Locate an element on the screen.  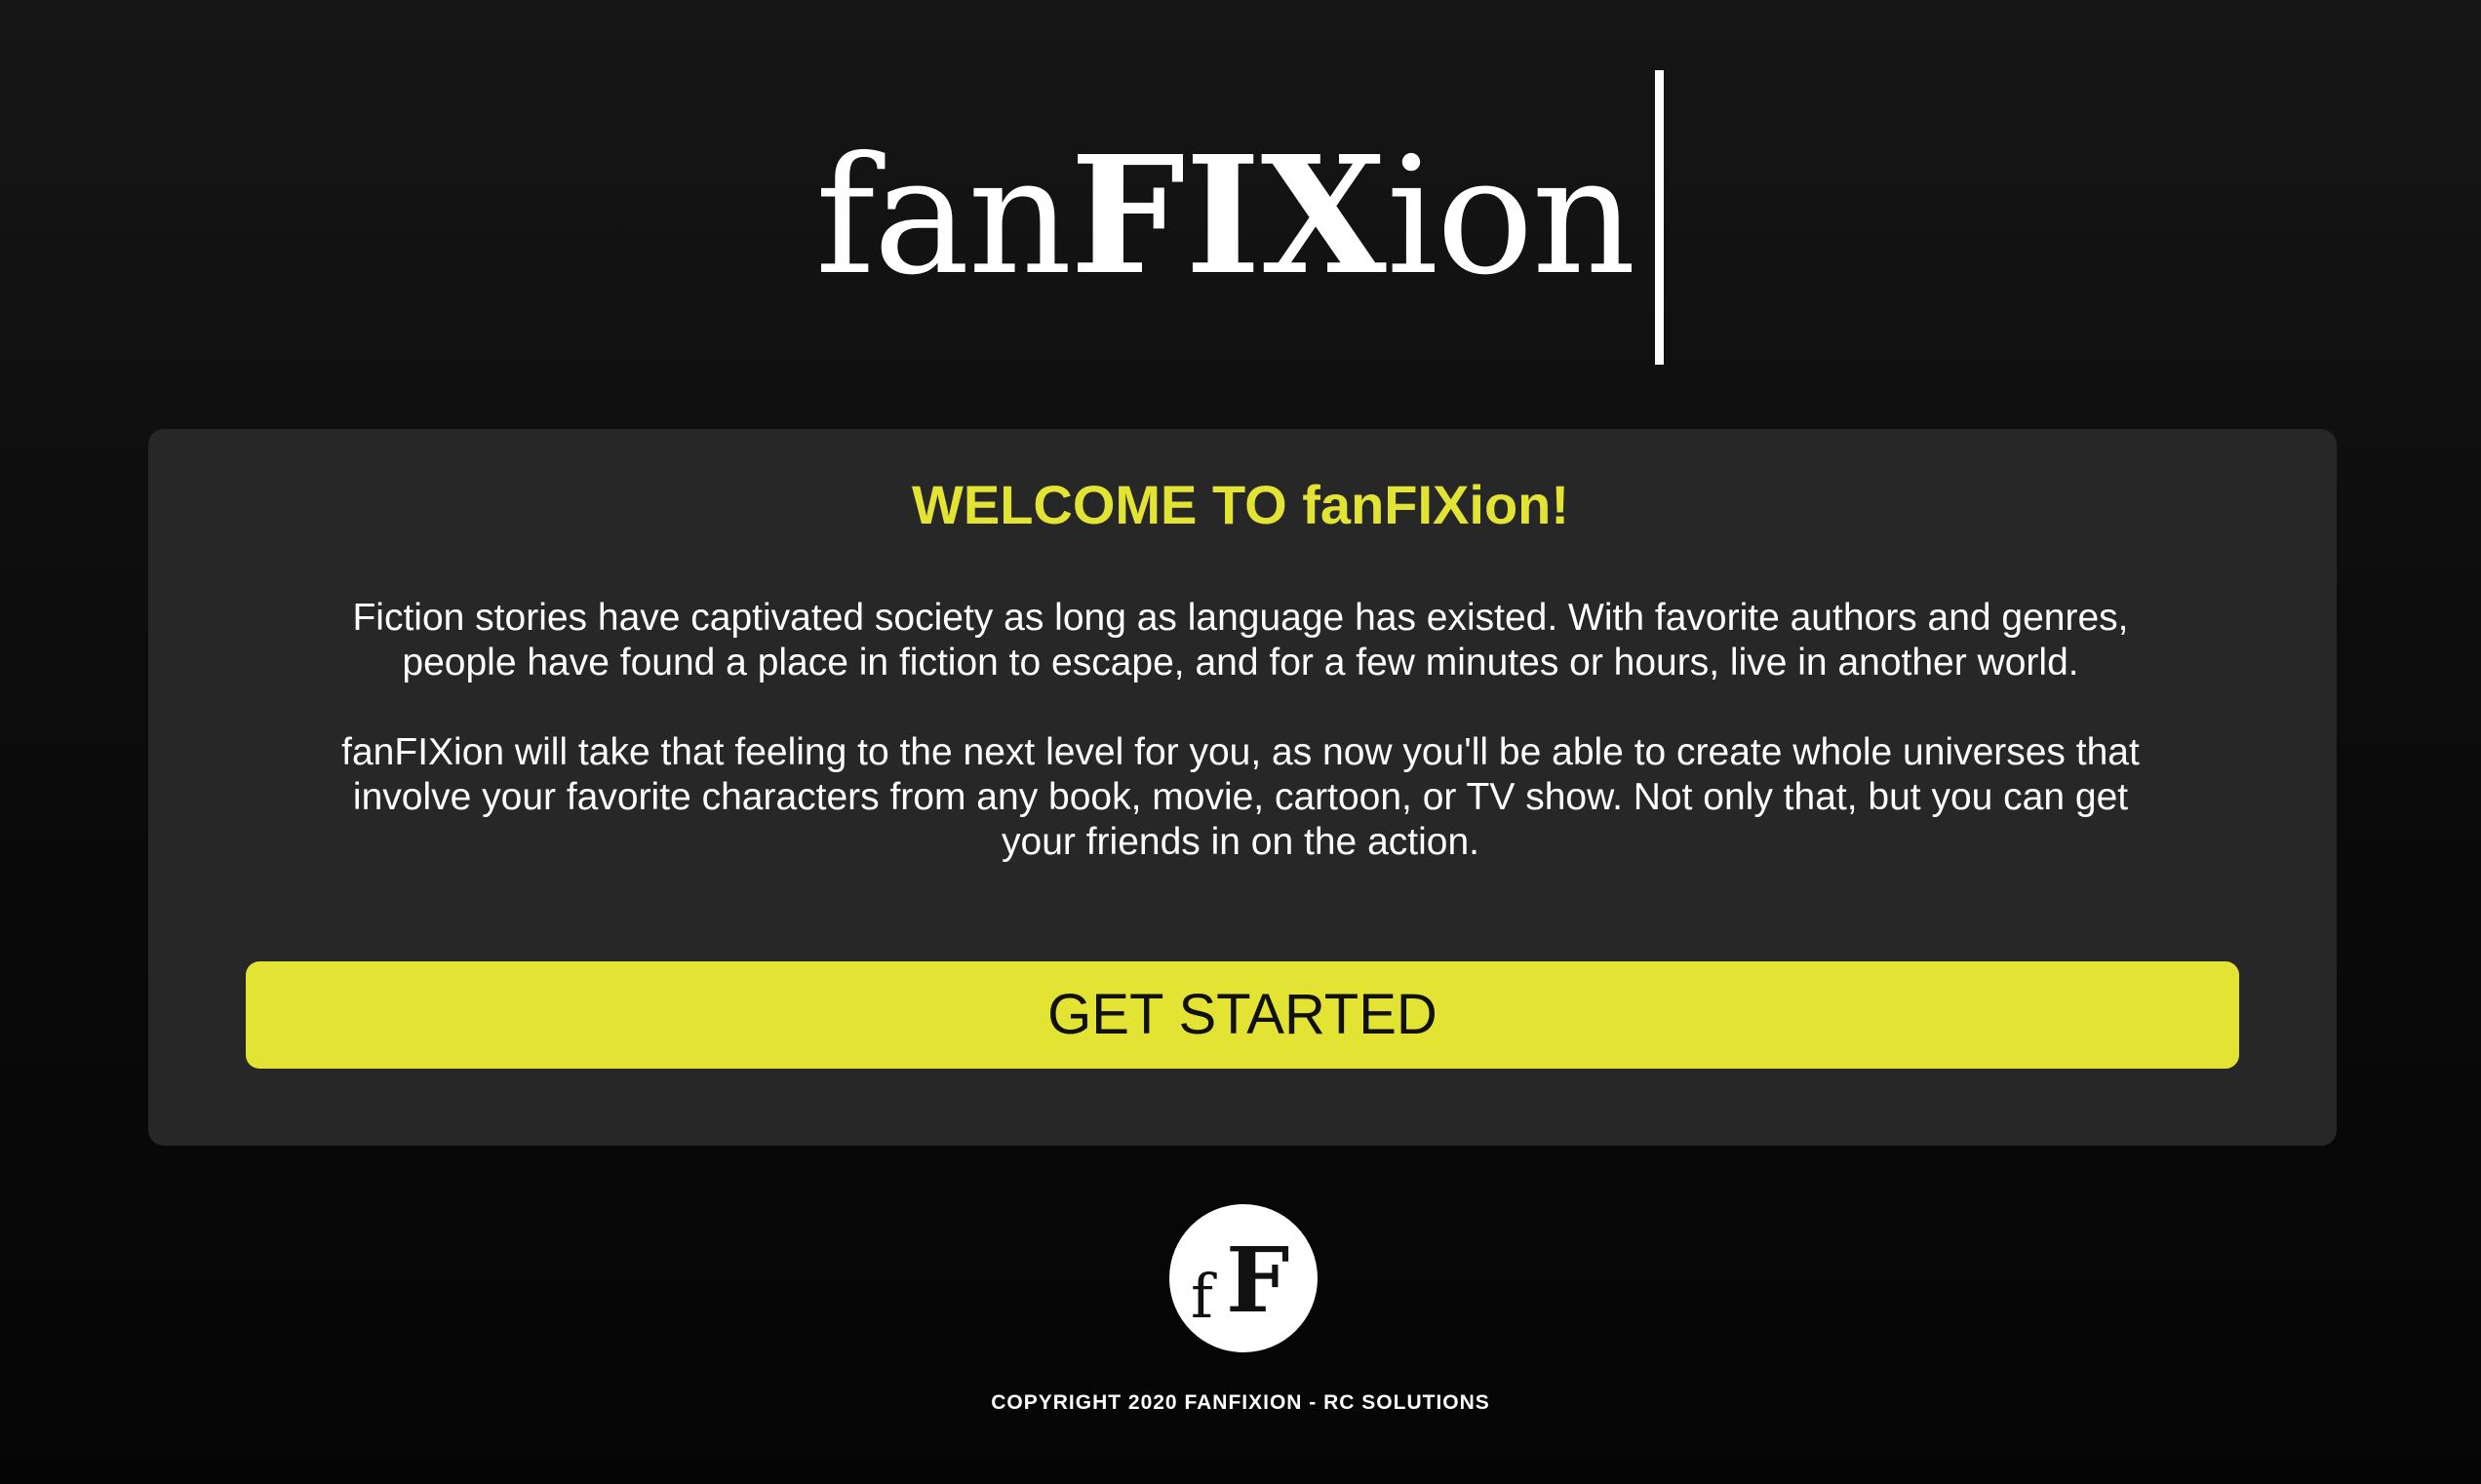
welcome-title: WELCOME TO fanFIXion! is located at coordinates (1240, 504).